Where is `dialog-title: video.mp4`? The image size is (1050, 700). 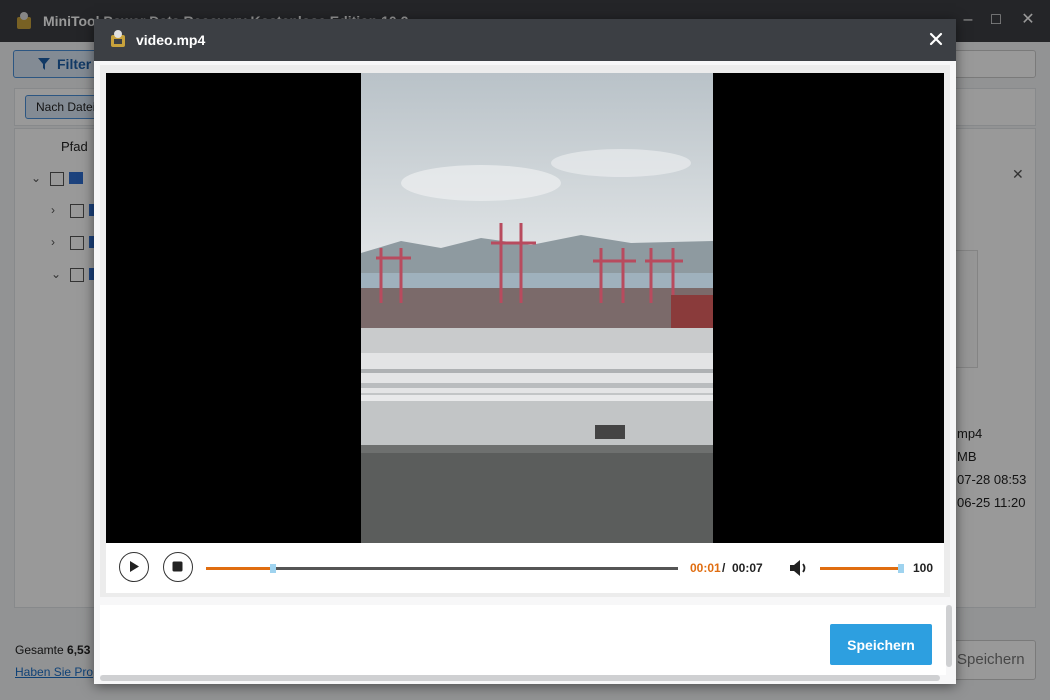
dialog-title: video.mp4 is located at coordinates (171, 40).